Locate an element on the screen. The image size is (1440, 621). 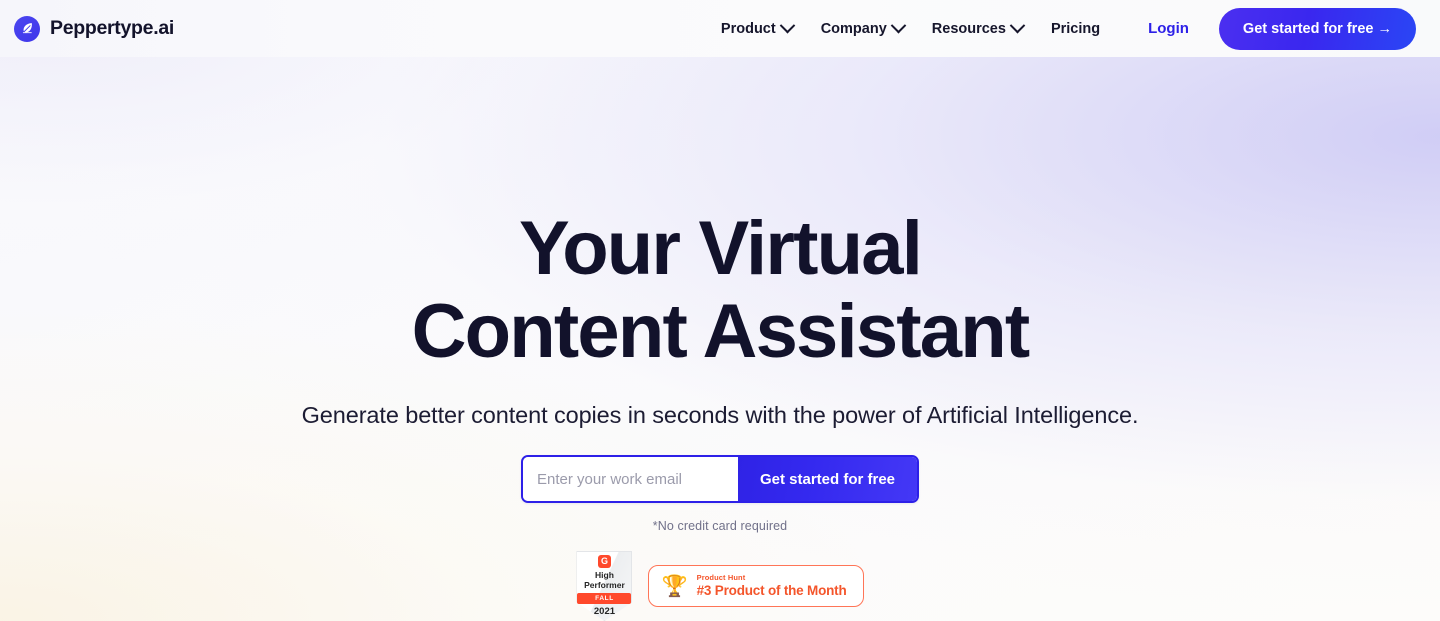
g2-high-performer-badge: G High Performer FALL 2021 is located at coordinates (604, 586).